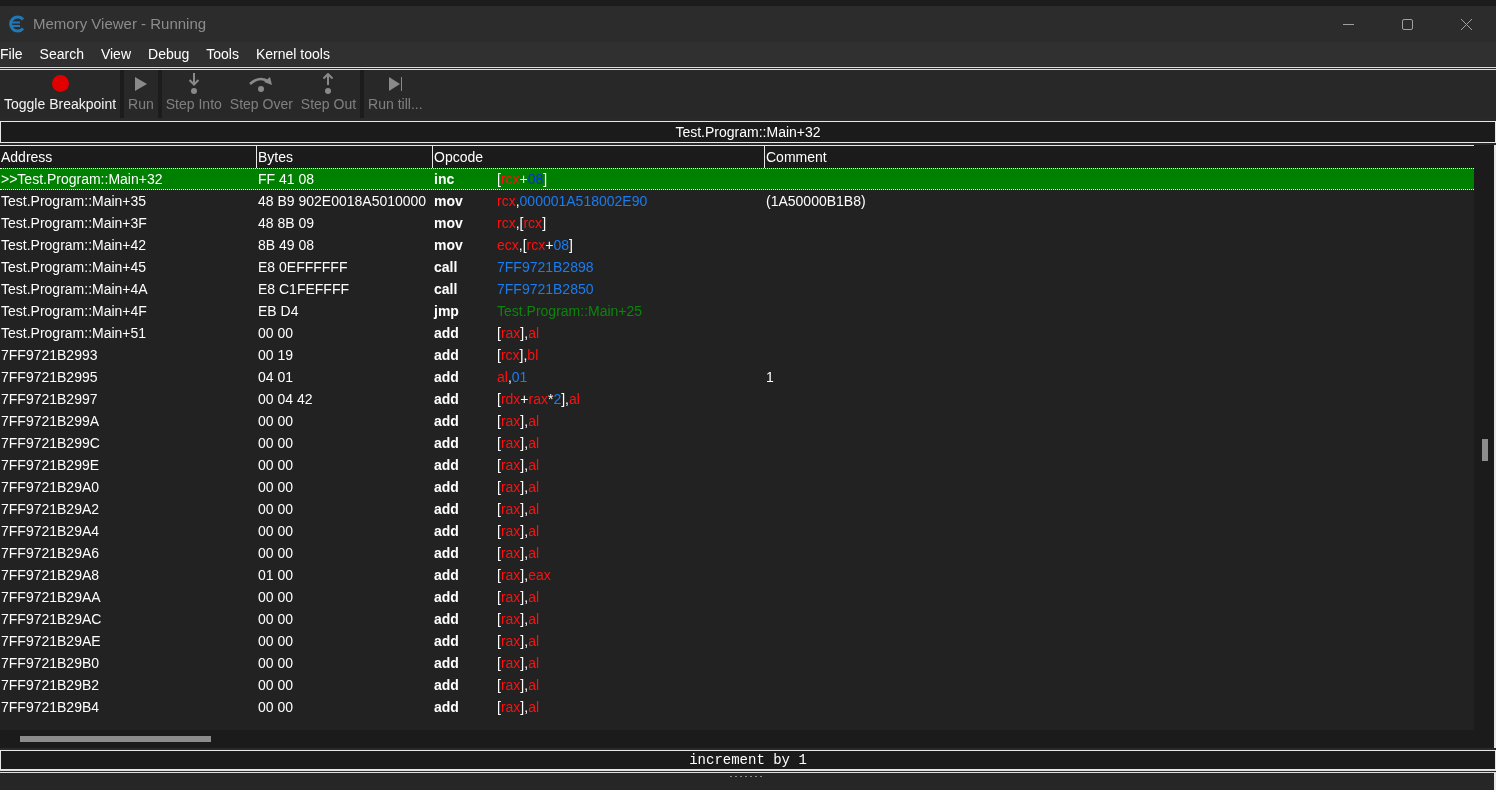  What do you see at coordinates (737, 311) in the screenshot?
I see `disassembly-row: Test.Program::Main+4F EB D4 jmp Test.Program::Main+25` at bounding box center [737, 311].